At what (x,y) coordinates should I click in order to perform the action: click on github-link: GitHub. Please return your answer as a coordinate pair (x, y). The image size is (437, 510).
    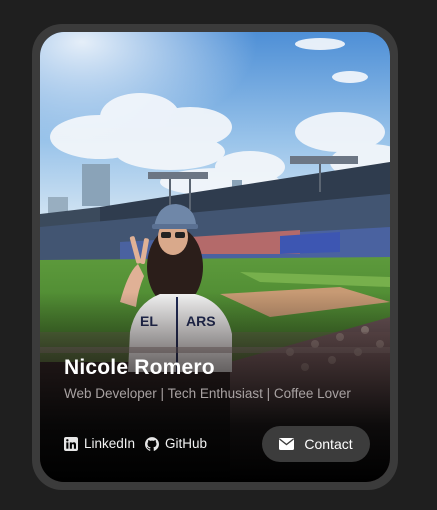
    Looking at the image, I should click on (176, 443).